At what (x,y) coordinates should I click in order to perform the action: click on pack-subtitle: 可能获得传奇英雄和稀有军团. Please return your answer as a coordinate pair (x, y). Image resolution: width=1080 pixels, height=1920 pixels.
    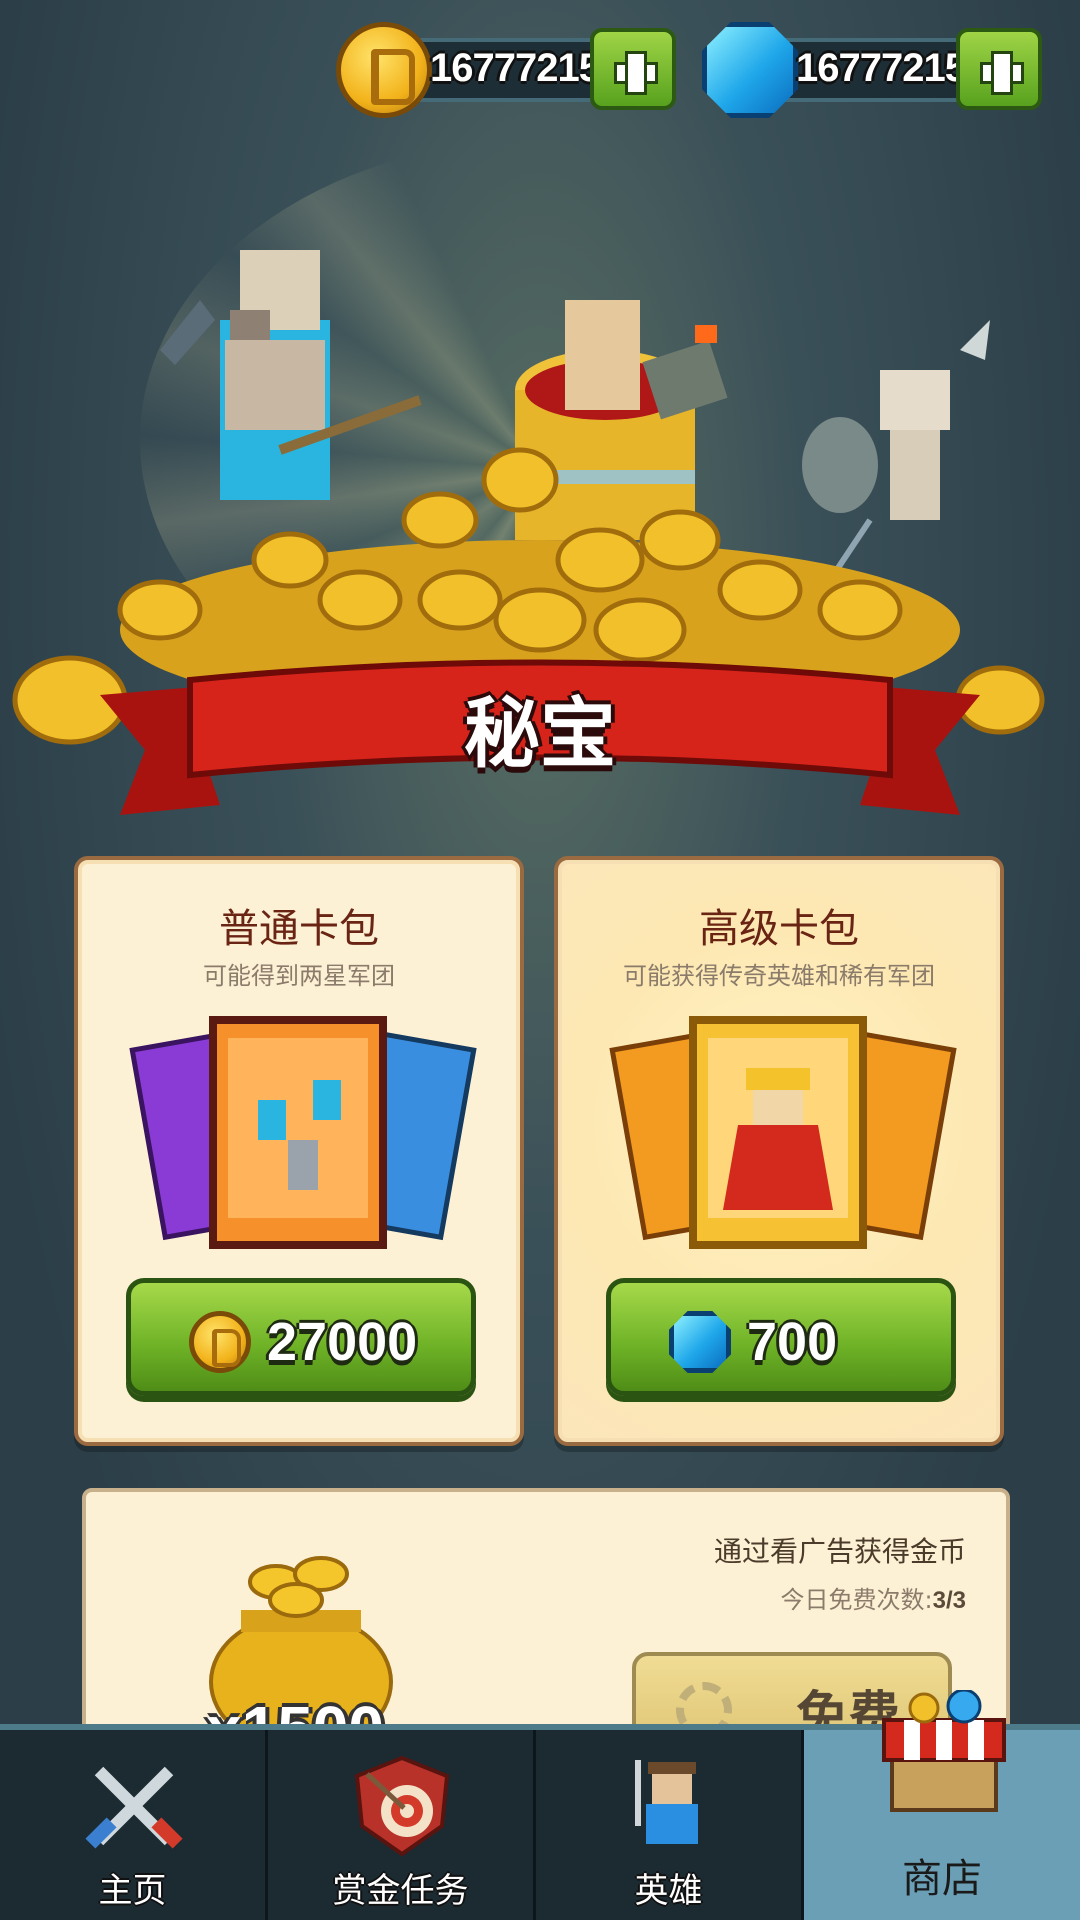
    Looking at the image, I should click on (779, 976).